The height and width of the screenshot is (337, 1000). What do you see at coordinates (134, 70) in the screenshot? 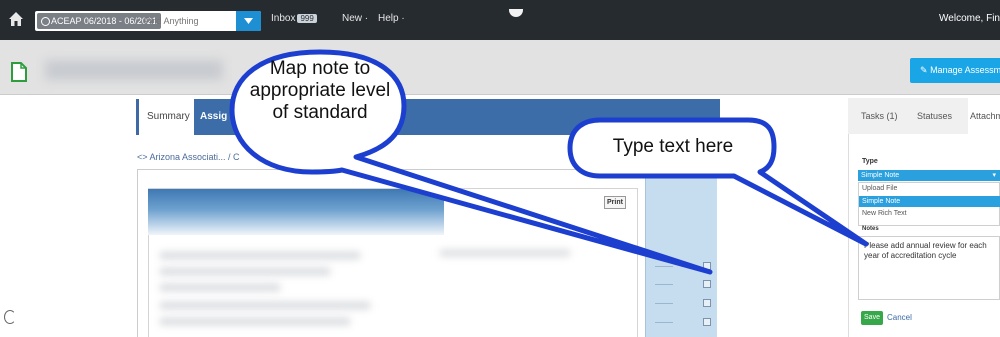
I see `page-title-redacted` at bounding box center [134, 70].